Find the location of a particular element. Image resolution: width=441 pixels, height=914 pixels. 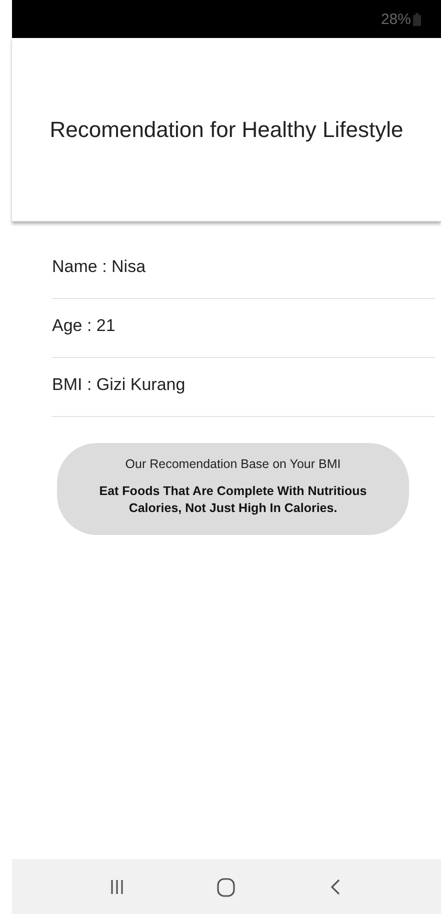

home-icon is located at coordinates (226, 887).